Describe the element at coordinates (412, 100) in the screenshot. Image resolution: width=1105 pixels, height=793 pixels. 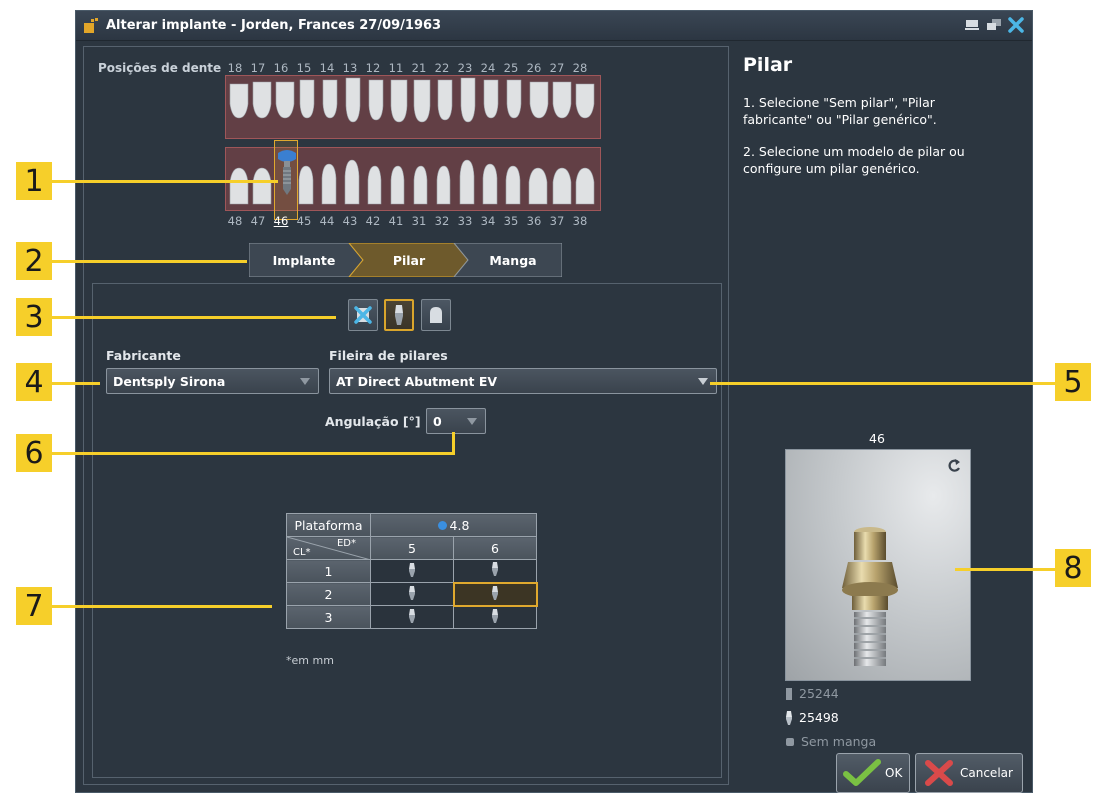
I see `upper-teeth-graphic` at that location.